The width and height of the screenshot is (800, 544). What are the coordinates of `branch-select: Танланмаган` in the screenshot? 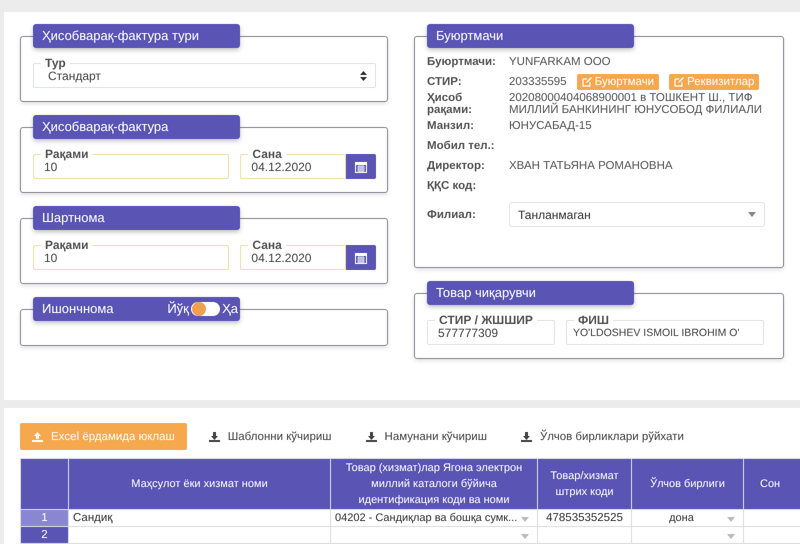 It's located at (637, 214).